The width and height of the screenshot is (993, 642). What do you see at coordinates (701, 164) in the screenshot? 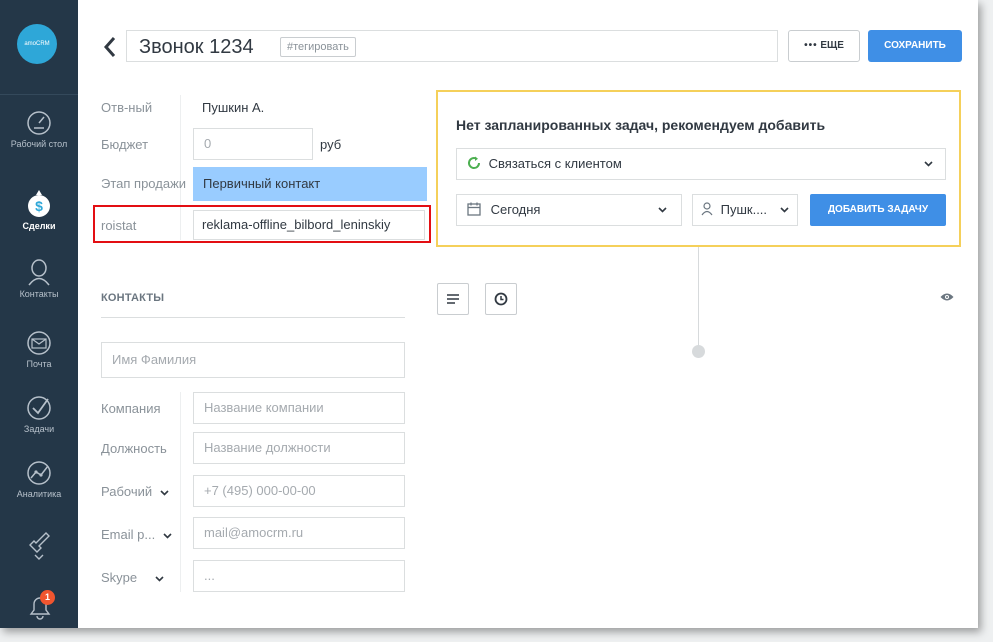
I see `task-type-select: Связаться с клиентом` at bounding box center [701, 164].